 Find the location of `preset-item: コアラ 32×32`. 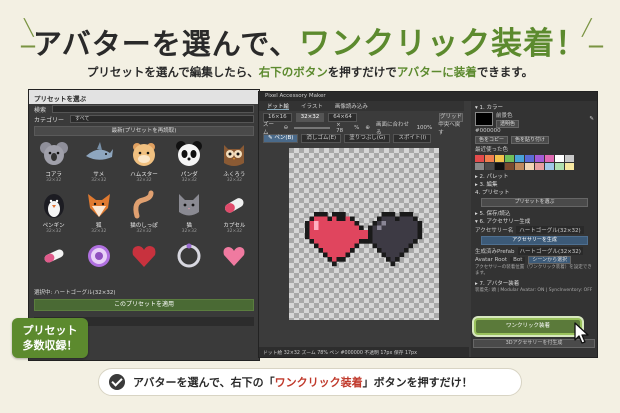

preset-item: コアラ 32×32 is located at coordinates (53, 161).